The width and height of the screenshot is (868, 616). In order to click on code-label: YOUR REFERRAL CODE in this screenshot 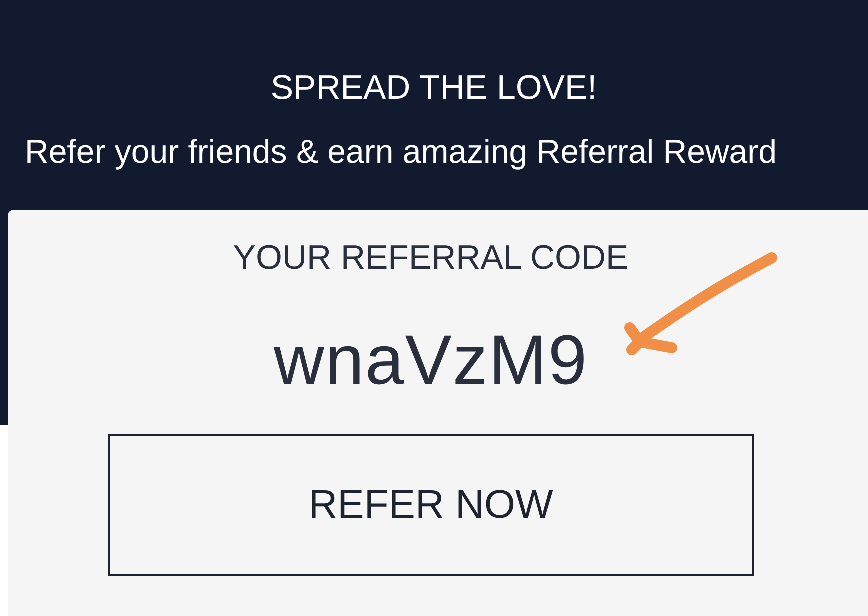, I will do `click(431, 258)`.